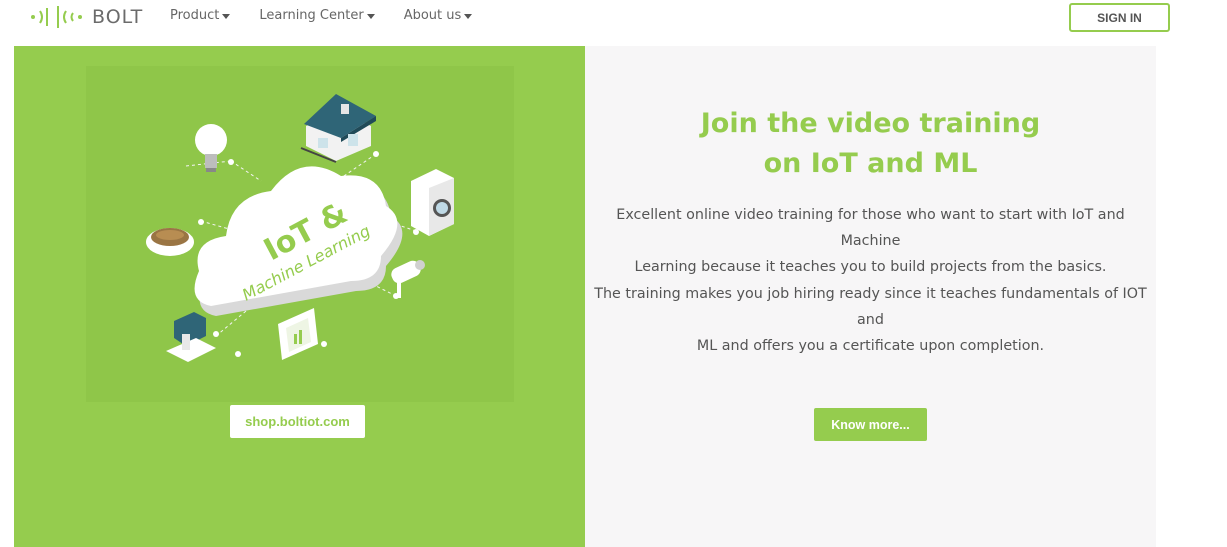 The height and width of the screenshot is (547, 1227). Describe the element at coordinates (118, 17) in the screenshot. I see `logo-text: BOLT` at that location.